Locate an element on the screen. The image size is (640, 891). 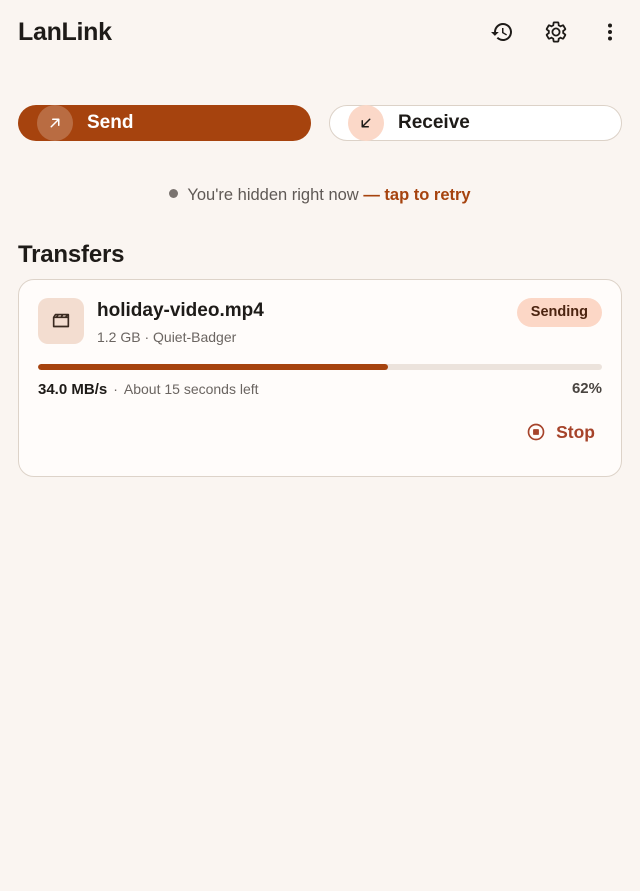
arrow-down-left-icon is located at coordinates (366, 123).